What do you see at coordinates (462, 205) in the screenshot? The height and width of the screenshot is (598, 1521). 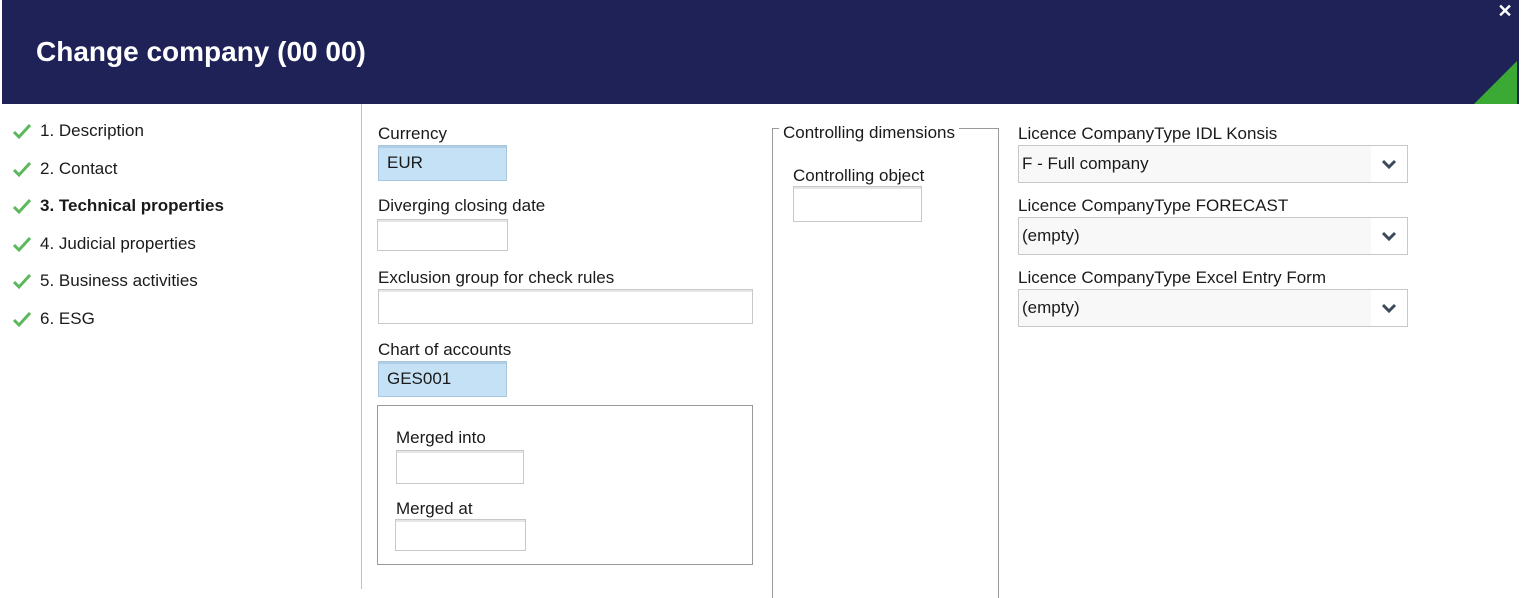 I see `diverging-closing-date-label: Diverging closing date` at bounding box center [462, 205].